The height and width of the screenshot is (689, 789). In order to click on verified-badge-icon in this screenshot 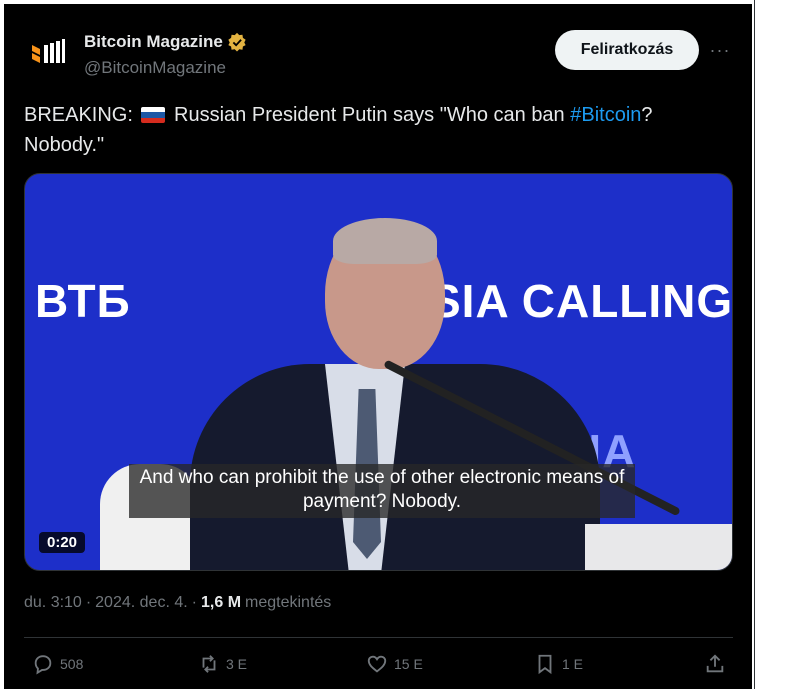, I will do `click(237, 42)`.